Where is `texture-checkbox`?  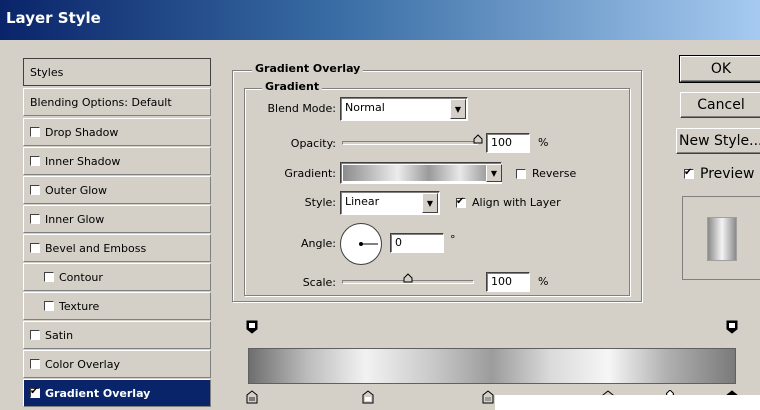 texture-checkbox is located at coordinates (49, 306).